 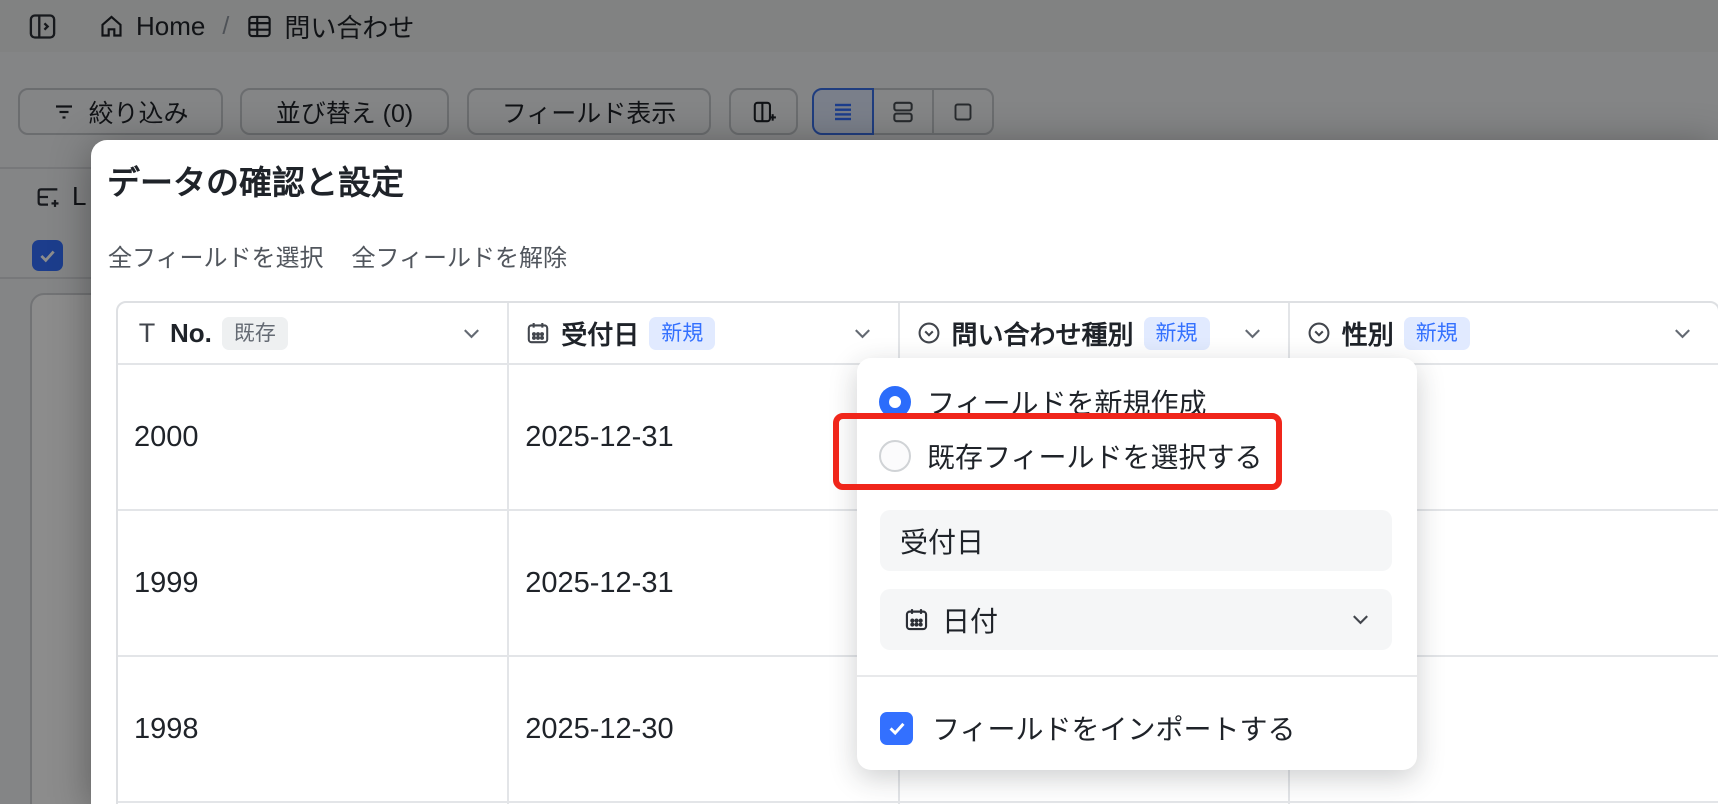 I want to click on cell-date: 2025-12-30, so click(x=704, y=729).